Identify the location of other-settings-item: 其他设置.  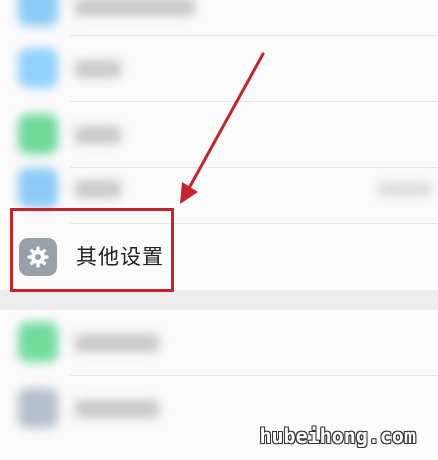
(219, 257).